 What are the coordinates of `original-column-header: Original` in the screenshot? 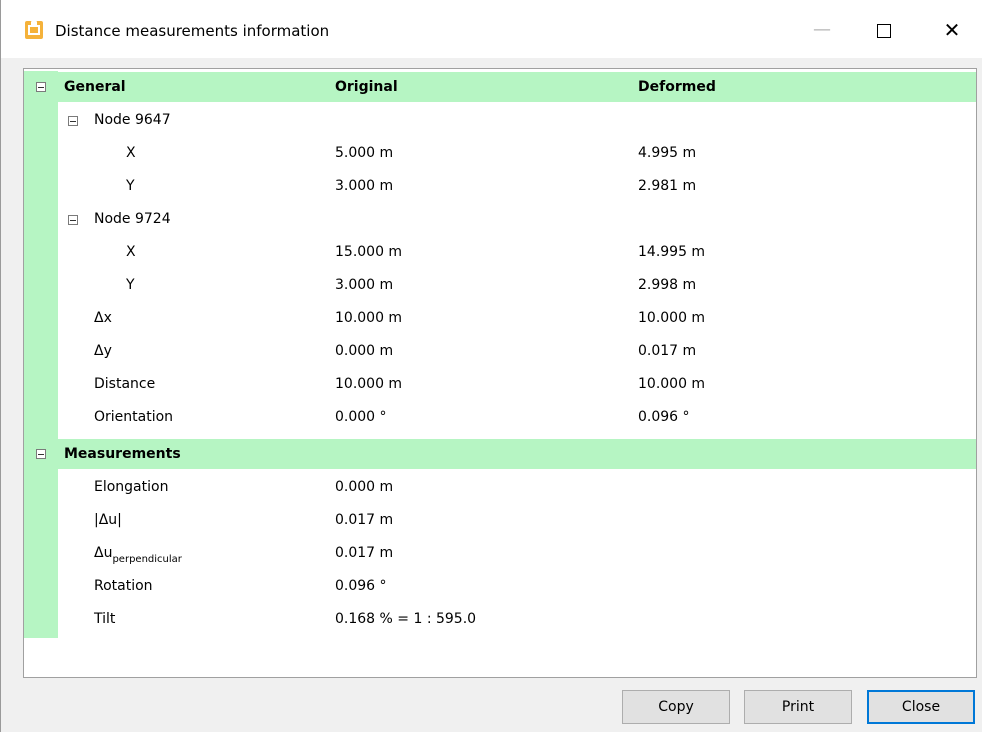 It's located at (366, 87).